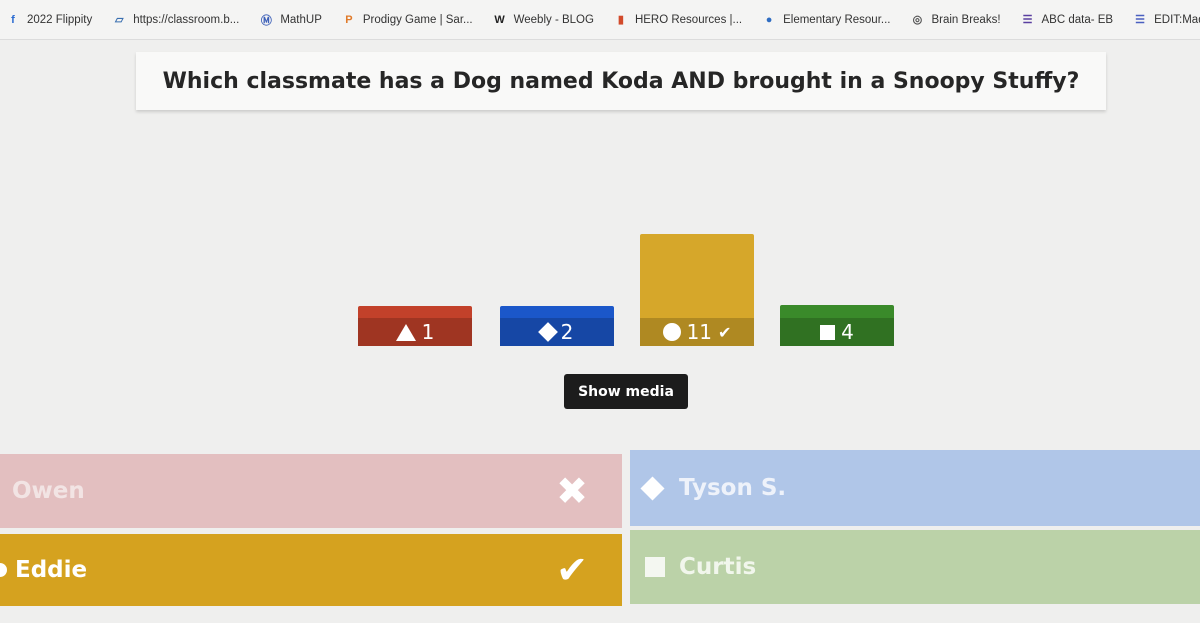 This screenshot has width=1200, height=623. What do you see at coordinates (51, 570) in the screenshot?
I see `answer-label: Eddie` at bounding box center [51, 570].